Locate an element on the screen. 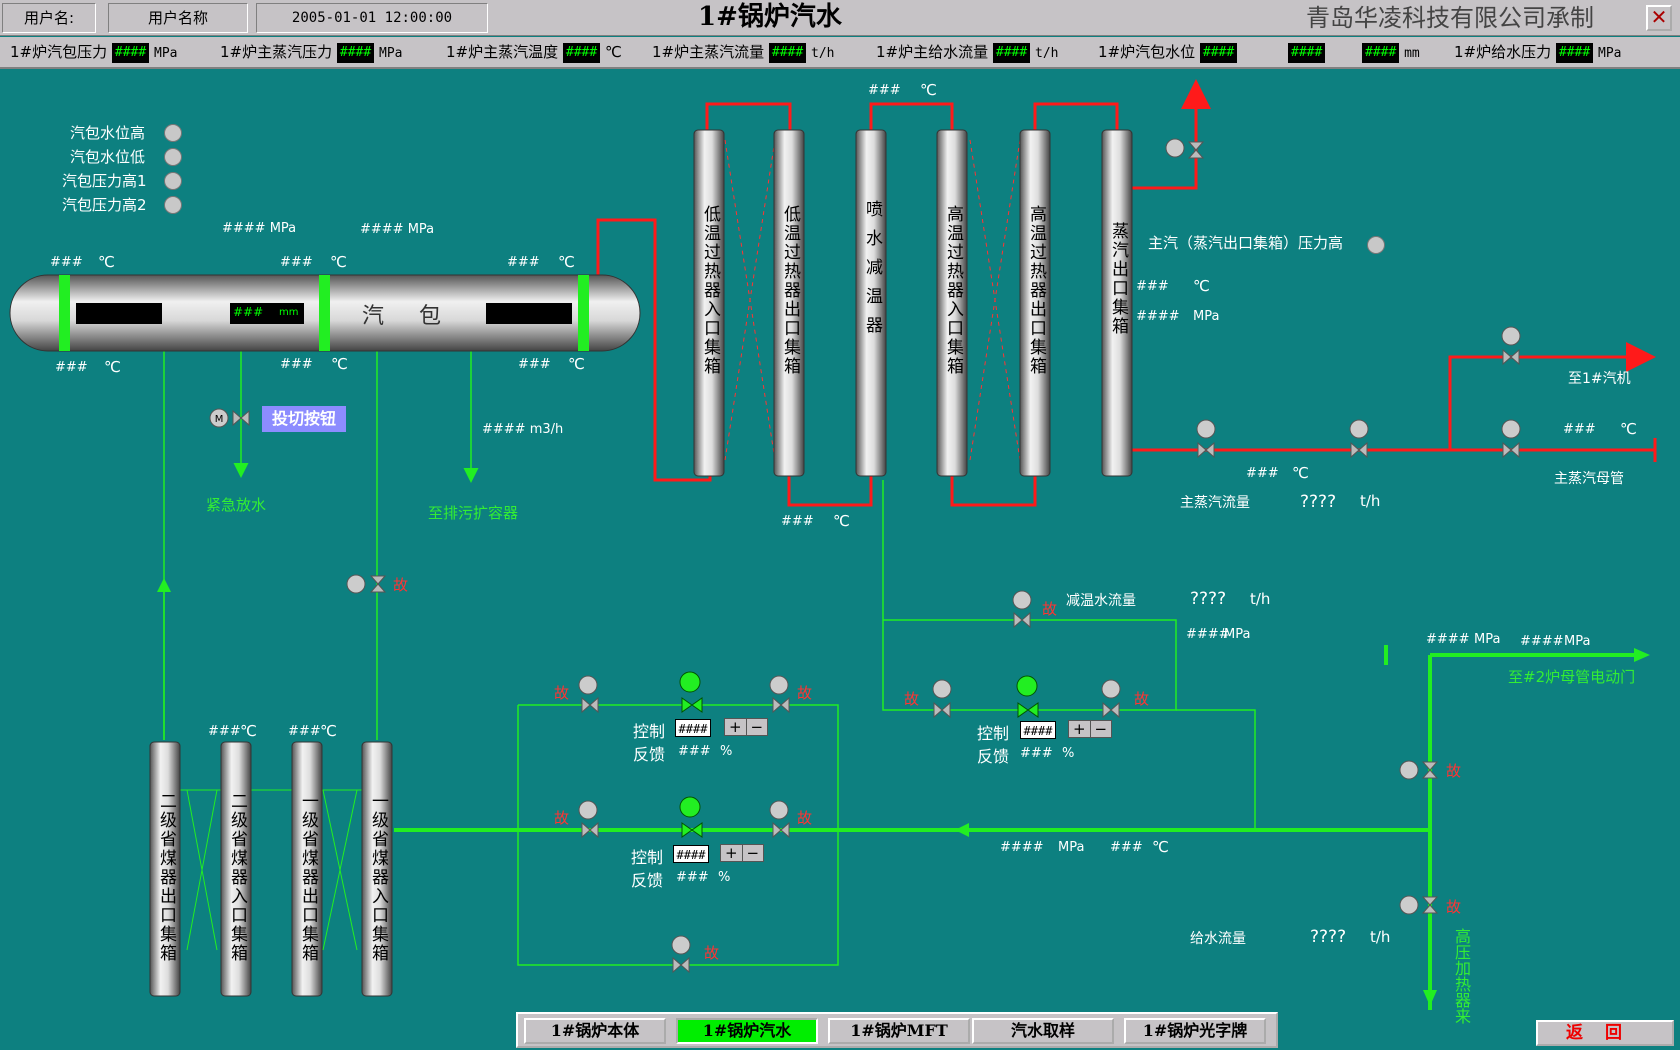  back-button: 返回 is located at coordinates (1605, 1033).